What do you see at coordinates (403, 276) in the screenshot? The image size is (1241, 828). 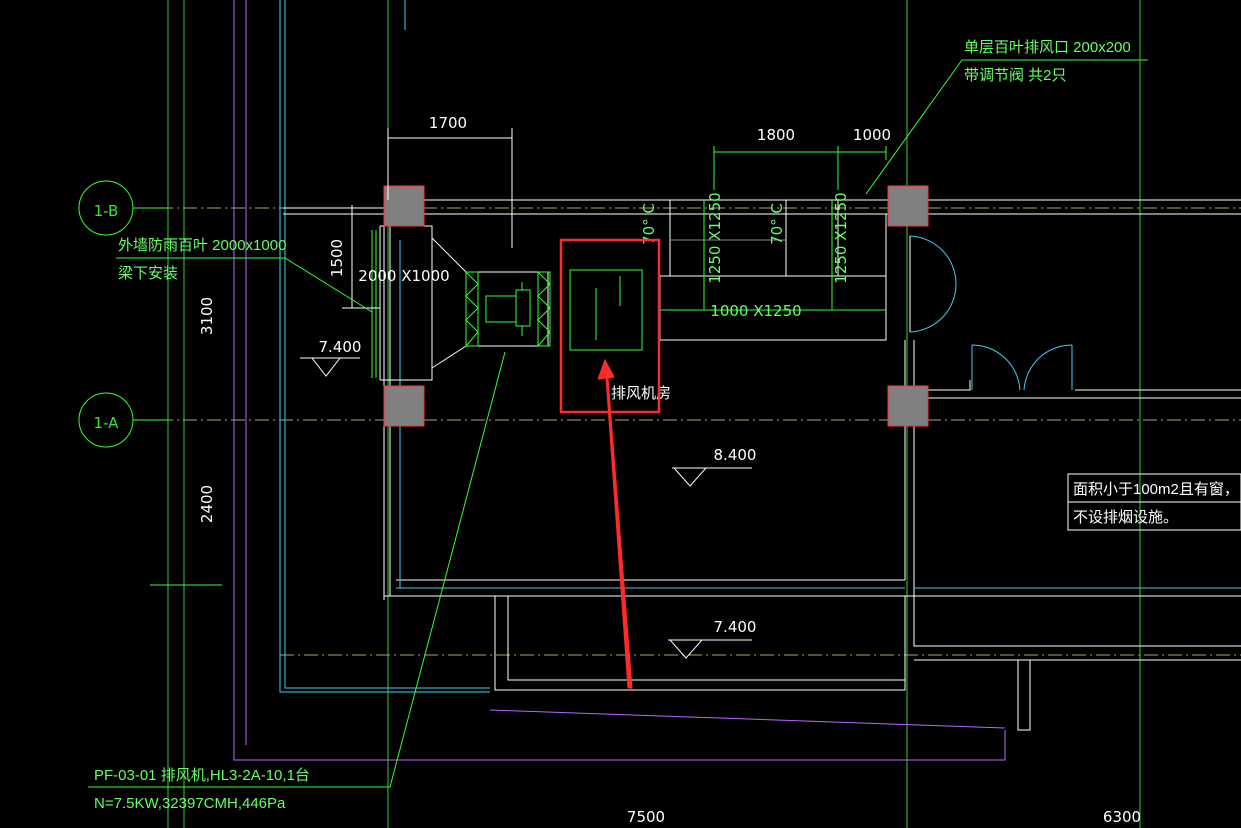 I see `duct-label-2000x1000: 2000 X1000` at bounding box center [403, 276].